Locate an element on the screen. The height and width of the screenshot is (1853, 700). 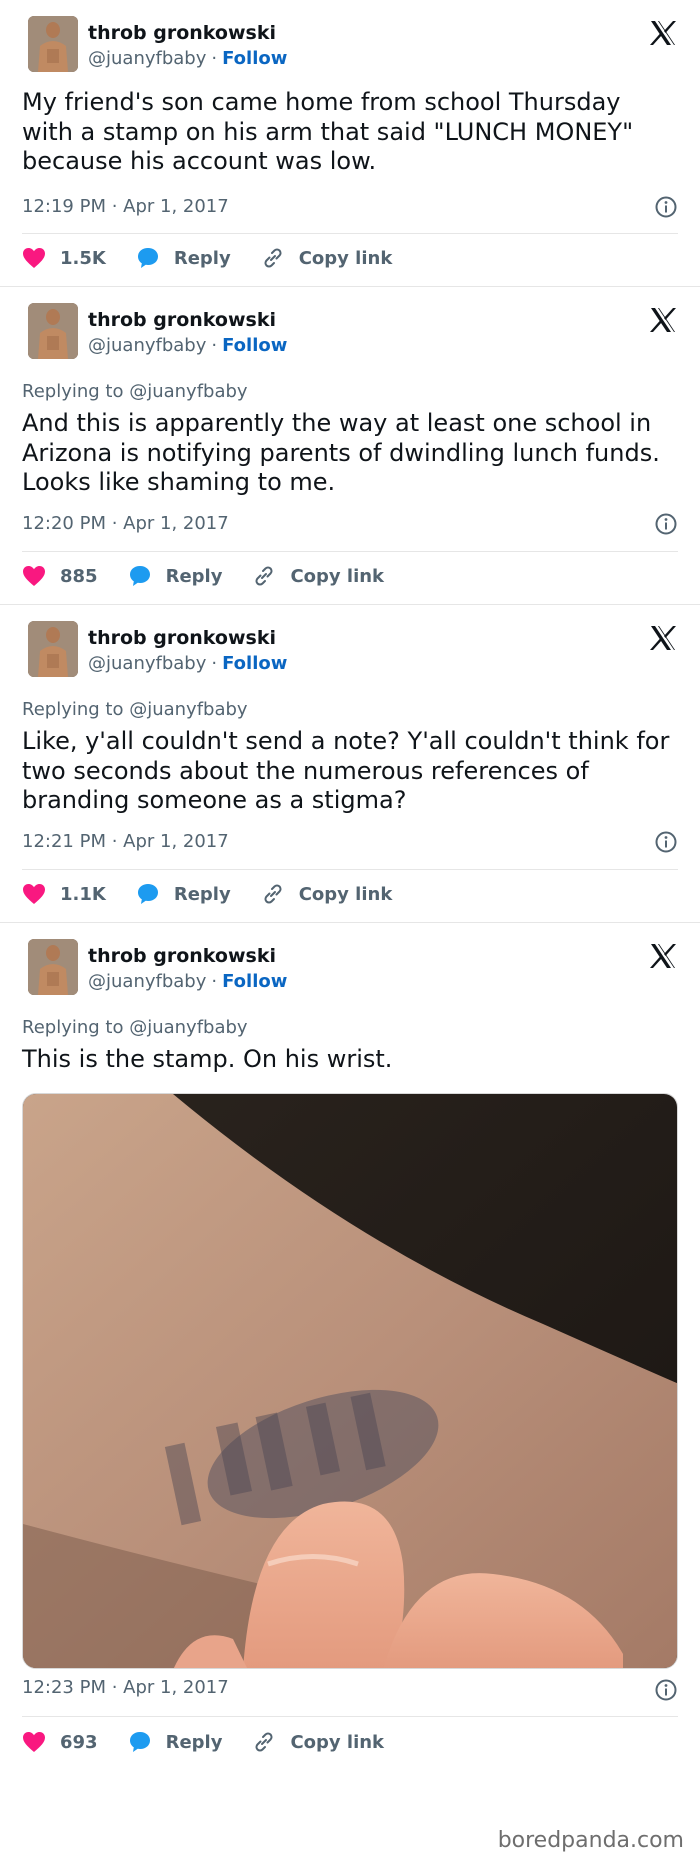
like-count: 693 is located at coordinates (79, 1742).